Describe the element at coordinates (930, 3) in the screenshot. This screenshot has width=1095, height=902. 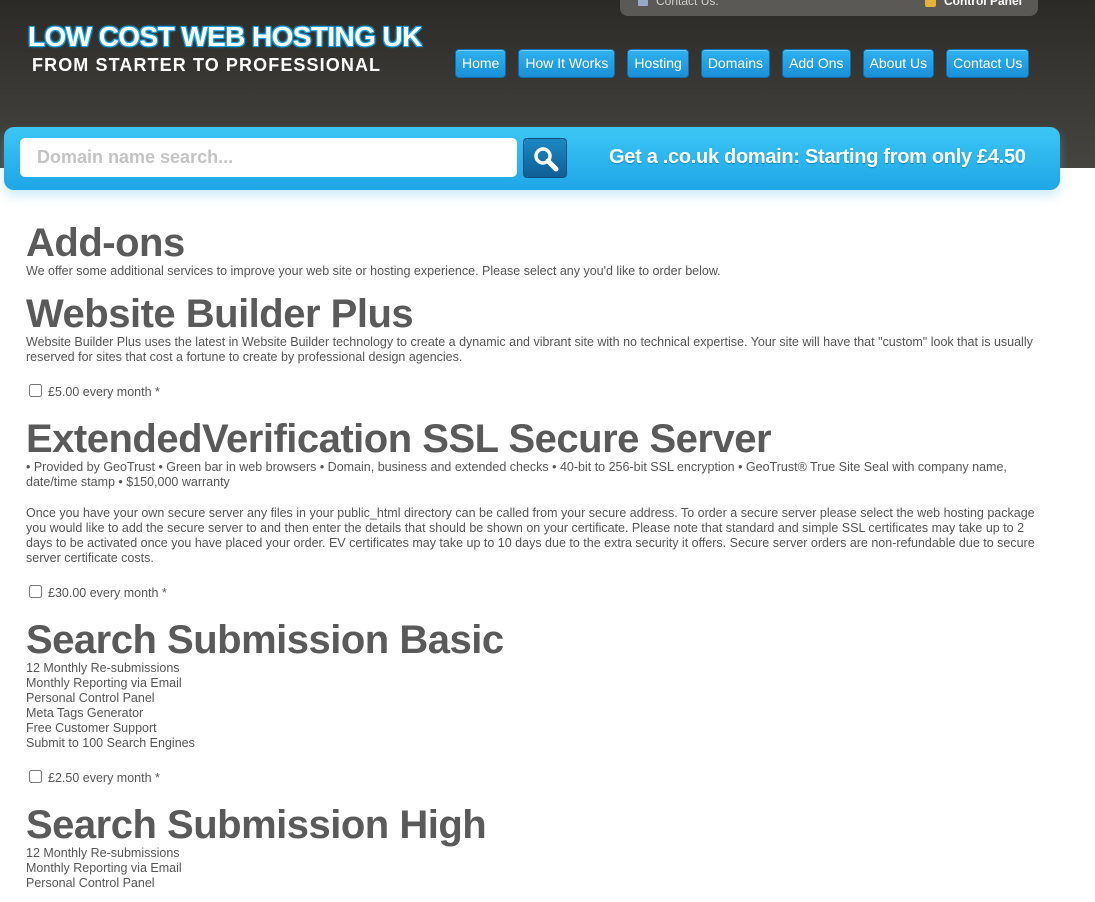
I see `lock-icon` at that location.